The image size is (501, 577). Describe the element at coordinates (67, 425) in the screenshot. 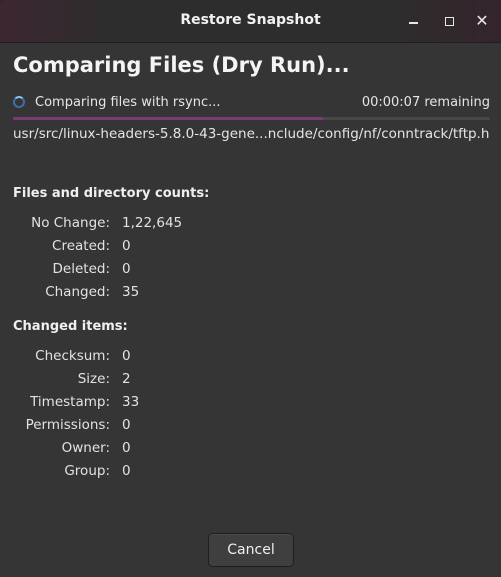

I see `changed-item-label: Permissions:` at that location.